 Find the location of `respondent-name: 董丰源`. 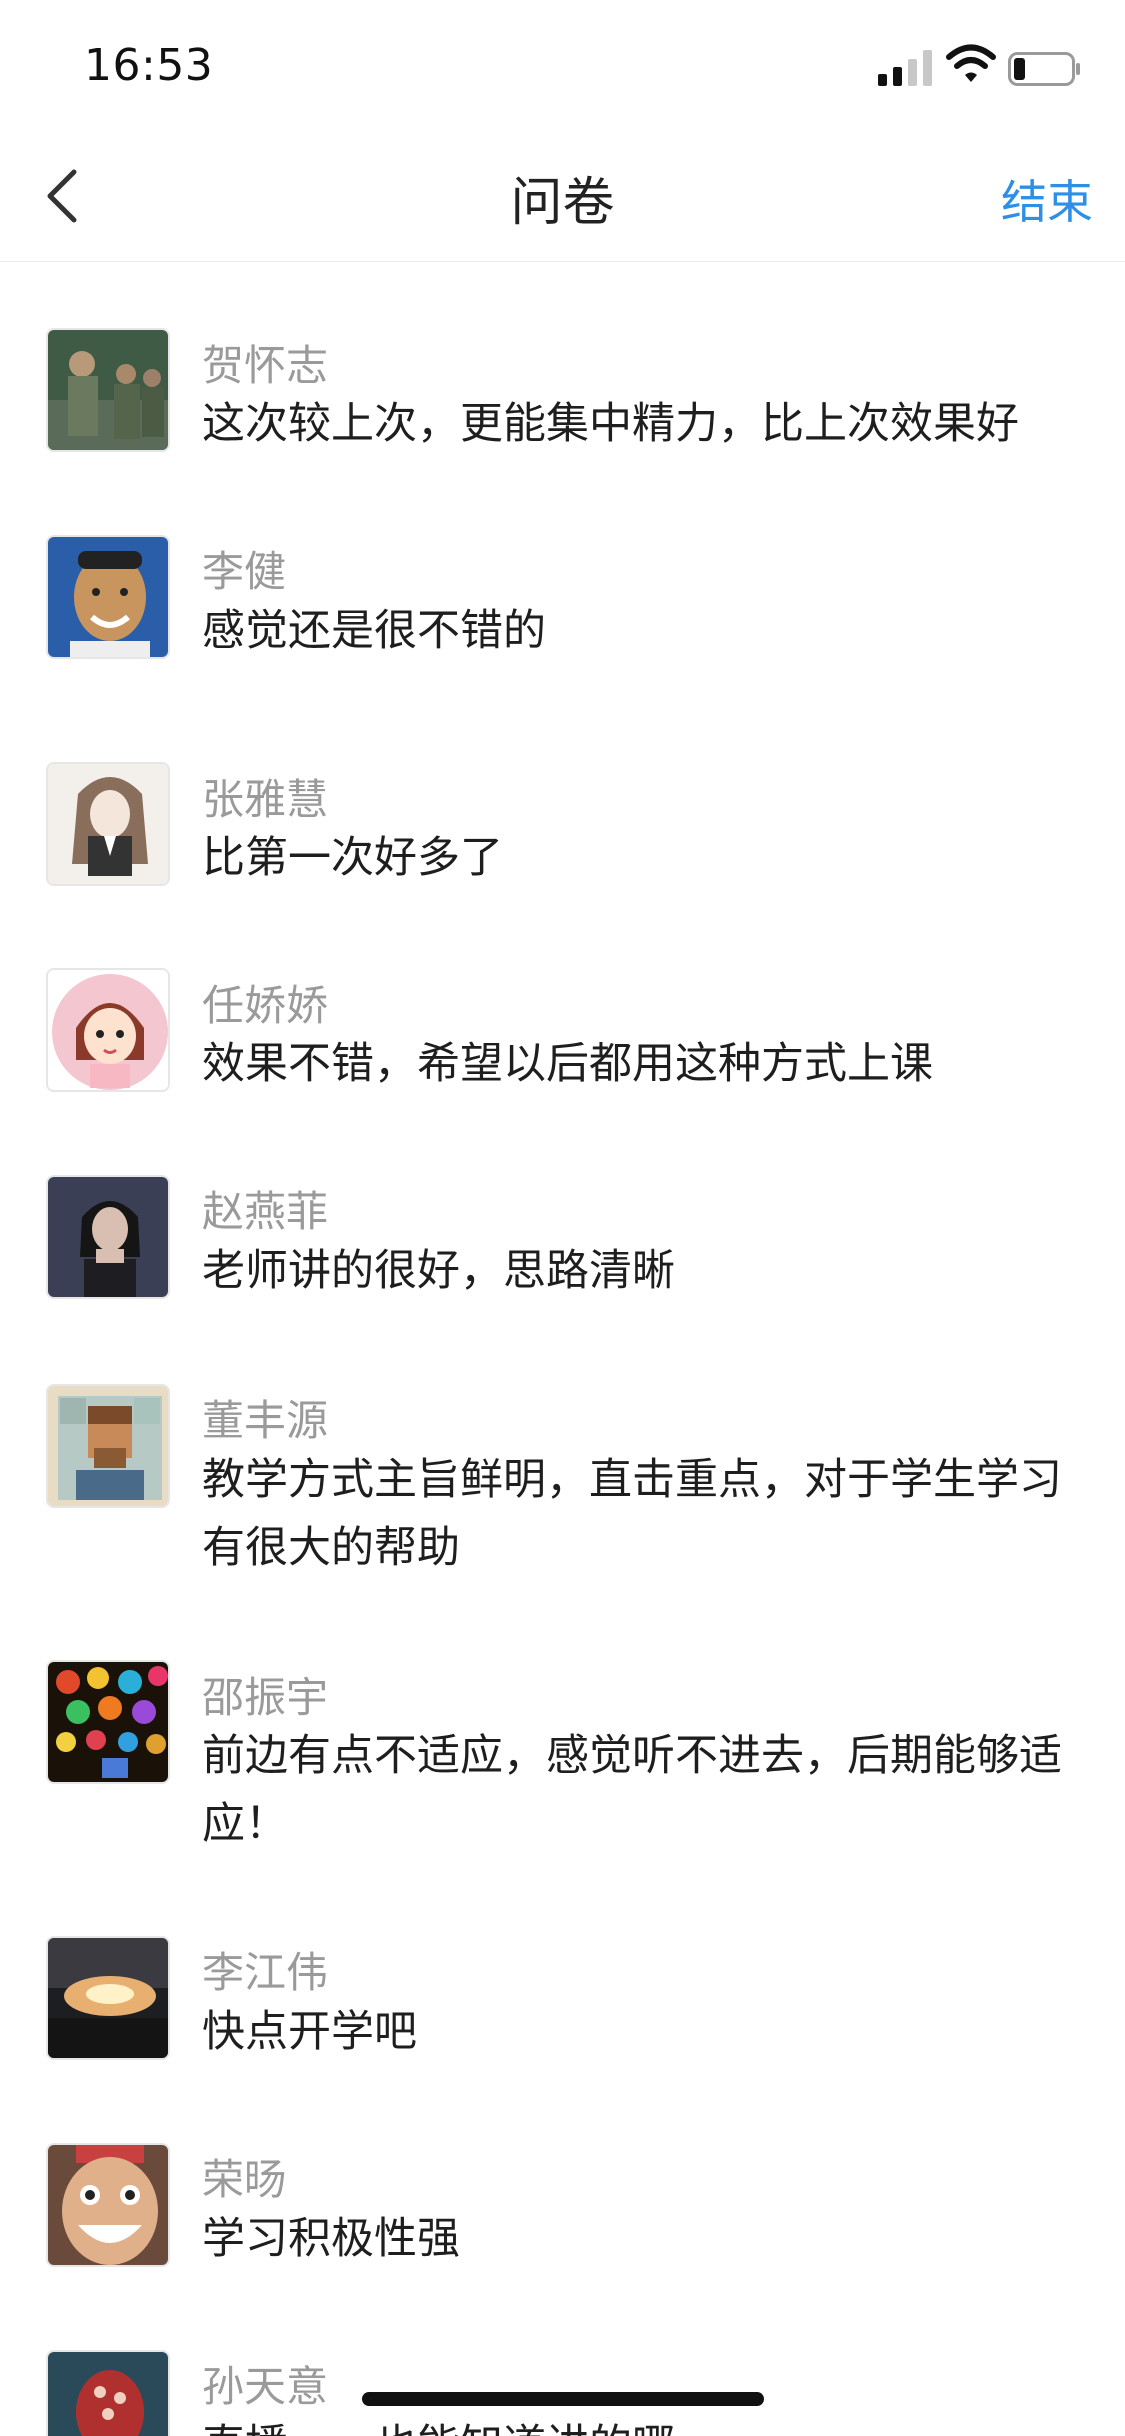

respondent-name: 董丰源 is located at coordinates (265, 1420).